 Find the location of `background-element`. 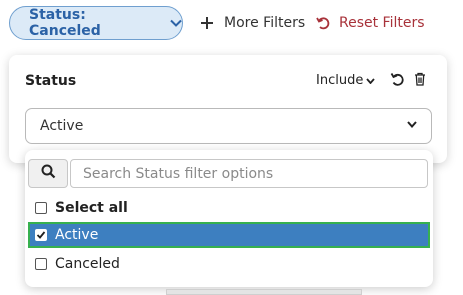

background-element is located at coordinates (264, 292).